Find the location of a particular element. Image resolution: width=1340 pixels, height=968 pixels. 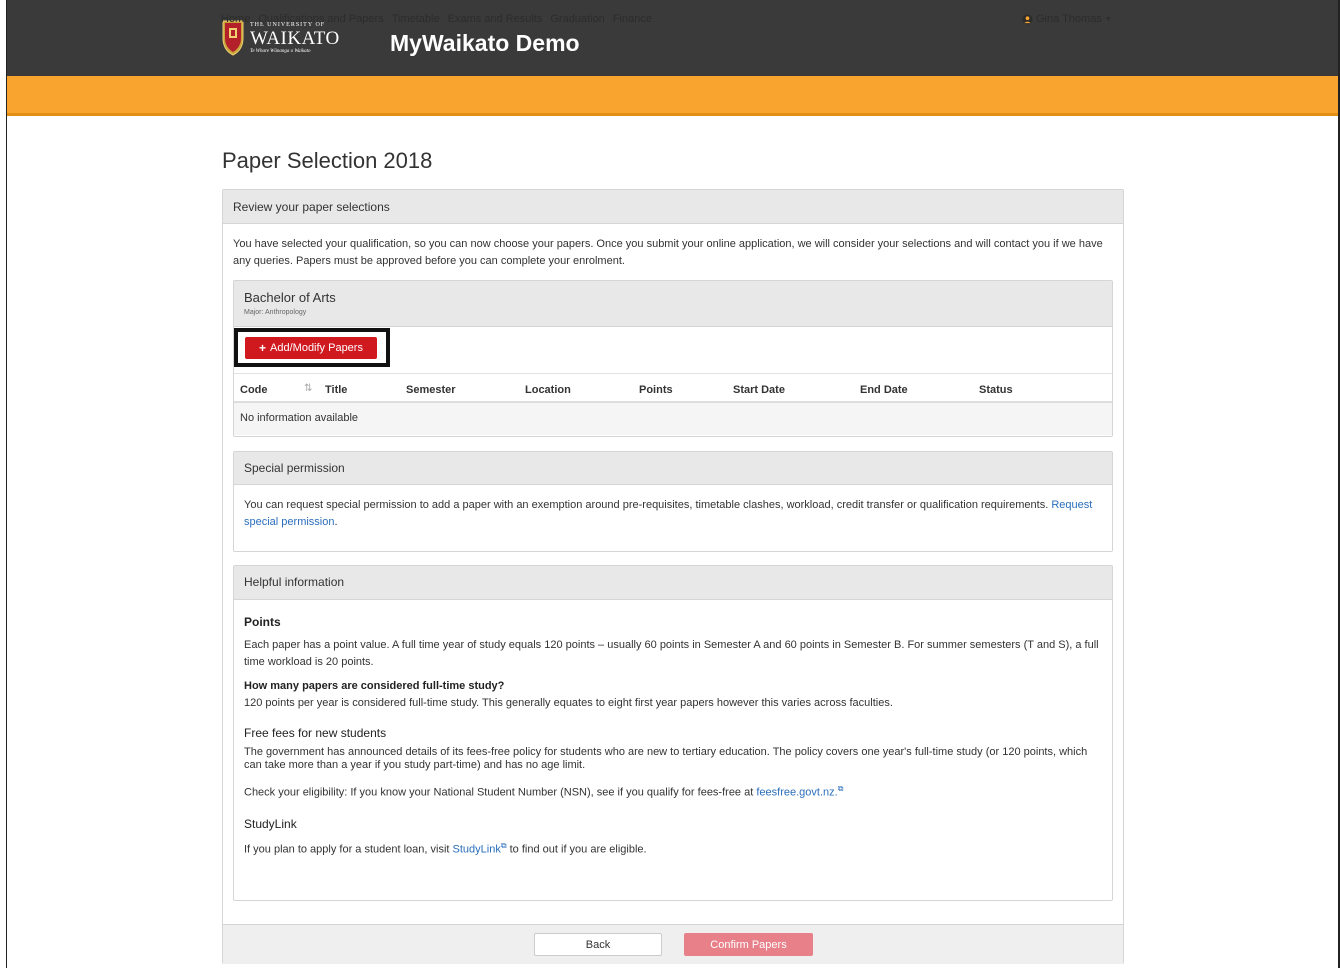

special-permission-period: . is located at coordinates (336, 522).